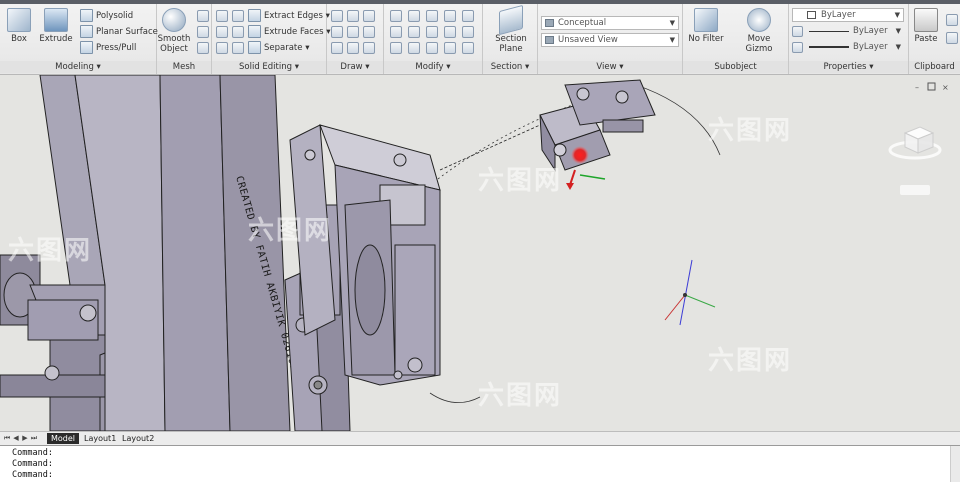 The image size is (960, 482). What do you see at coordinates (623, 126) in the screenshot?
I see `small-part-rail` at bounding box center [623, 126].